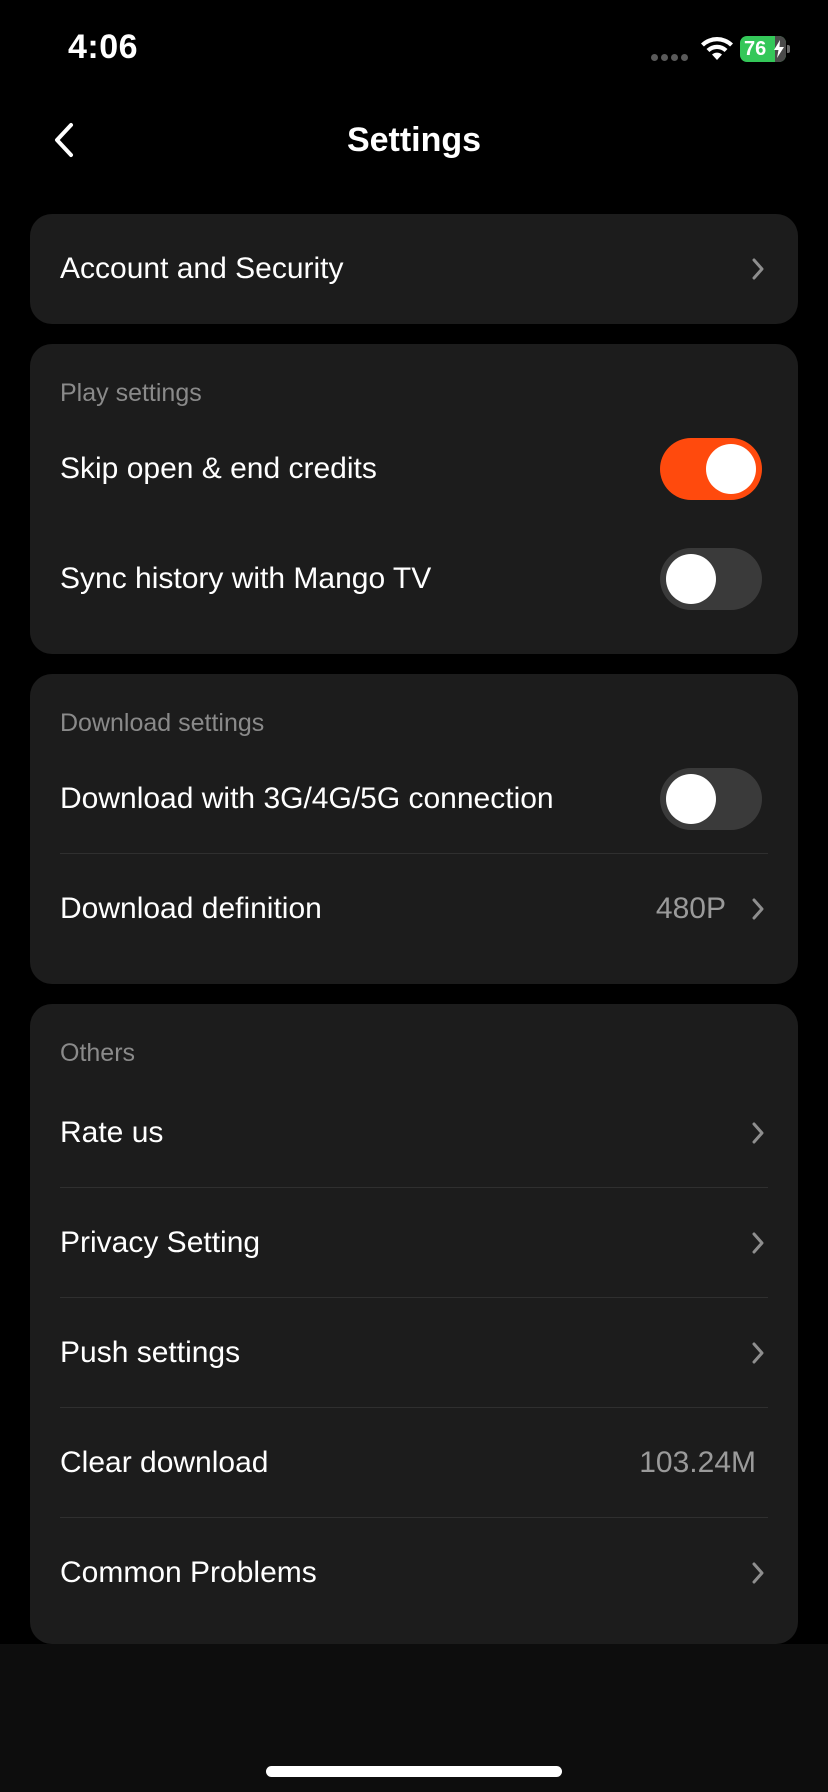  What do you see at coordinates (164, 1462) in the screenshot?
I see `clear-download-label: Clear download` at bounding box center [164, 1462].